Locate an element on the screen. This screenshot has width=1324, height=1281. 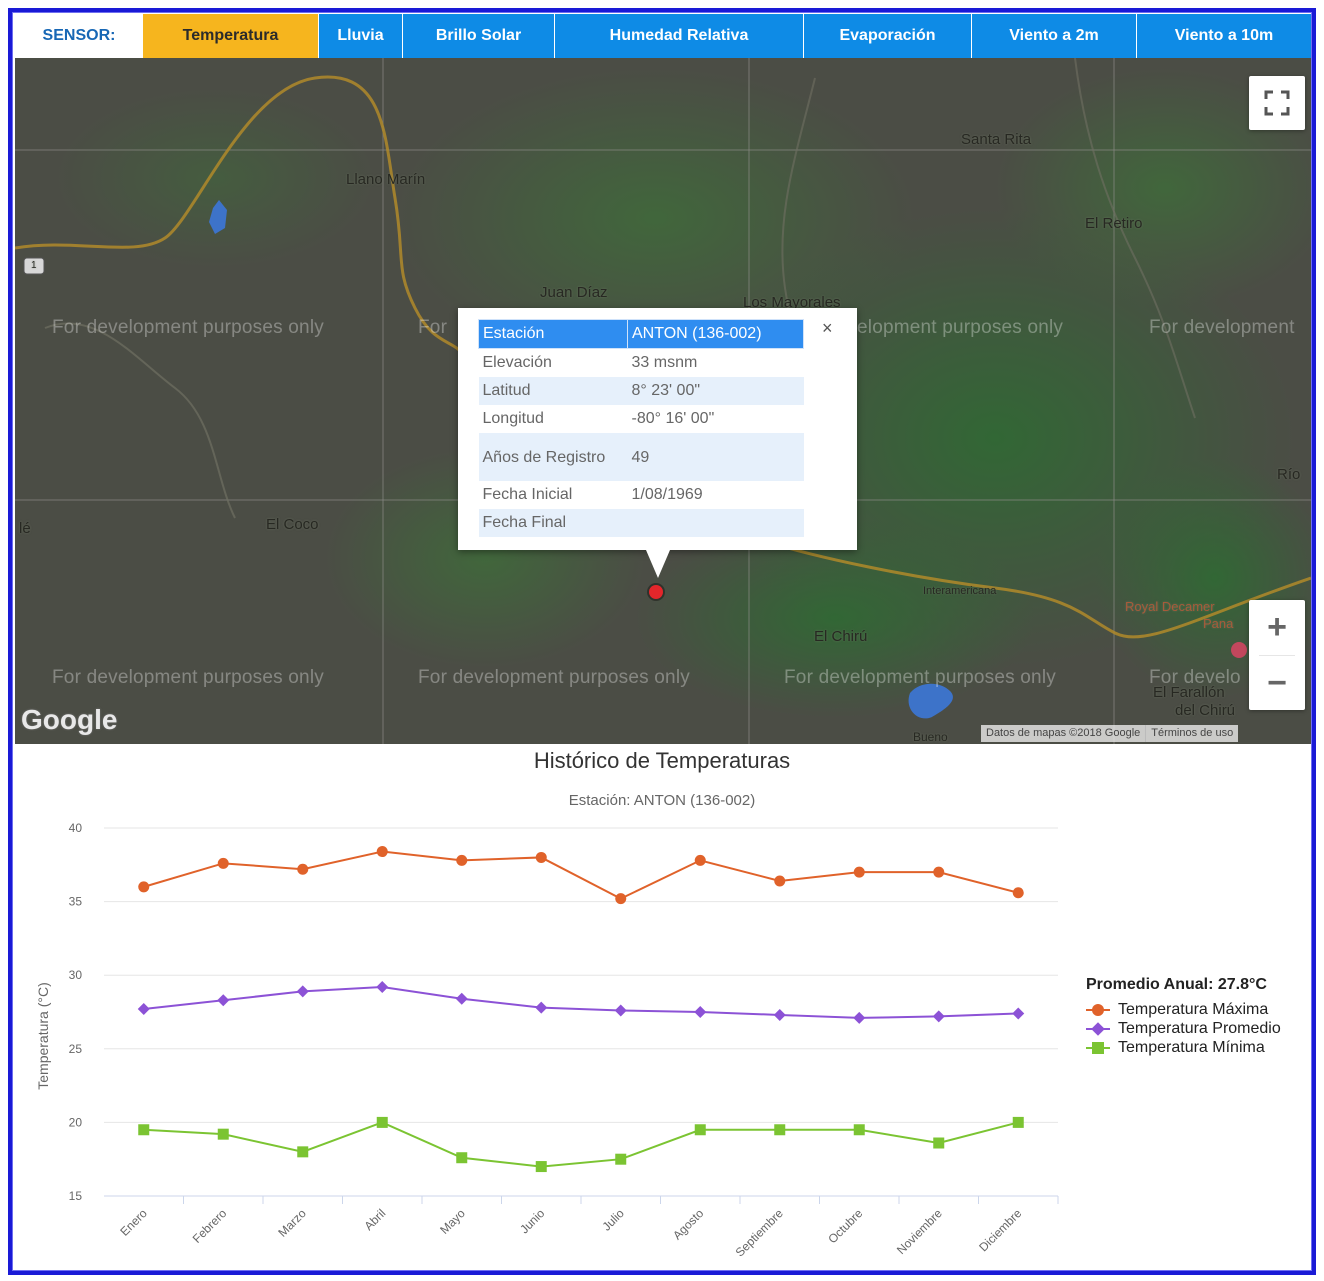
info-value is located at coordinates (715, 523).